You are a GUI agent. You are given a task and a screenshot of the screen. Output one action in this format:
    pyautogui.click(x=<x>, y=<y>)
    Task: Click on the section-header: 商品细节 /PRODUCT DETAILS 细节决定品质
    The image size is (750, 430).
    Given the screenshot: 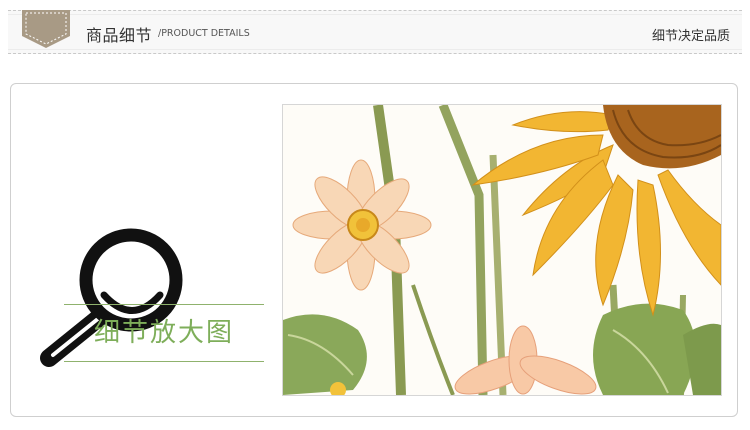 What is the action you would take?
    pyautogui.click(x=375, y=32)
    